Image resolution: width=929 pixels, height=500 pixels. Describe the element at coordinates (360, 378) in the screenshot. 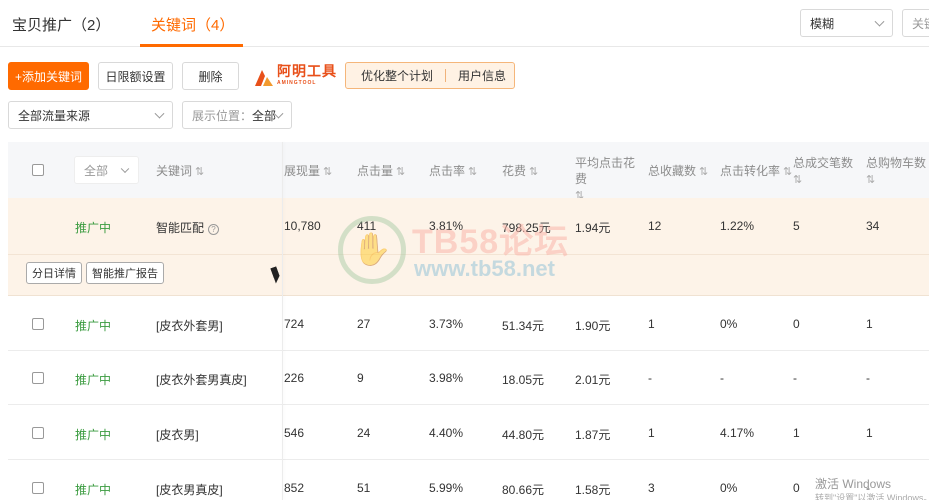

I see `row-clicks: 9` at that location.